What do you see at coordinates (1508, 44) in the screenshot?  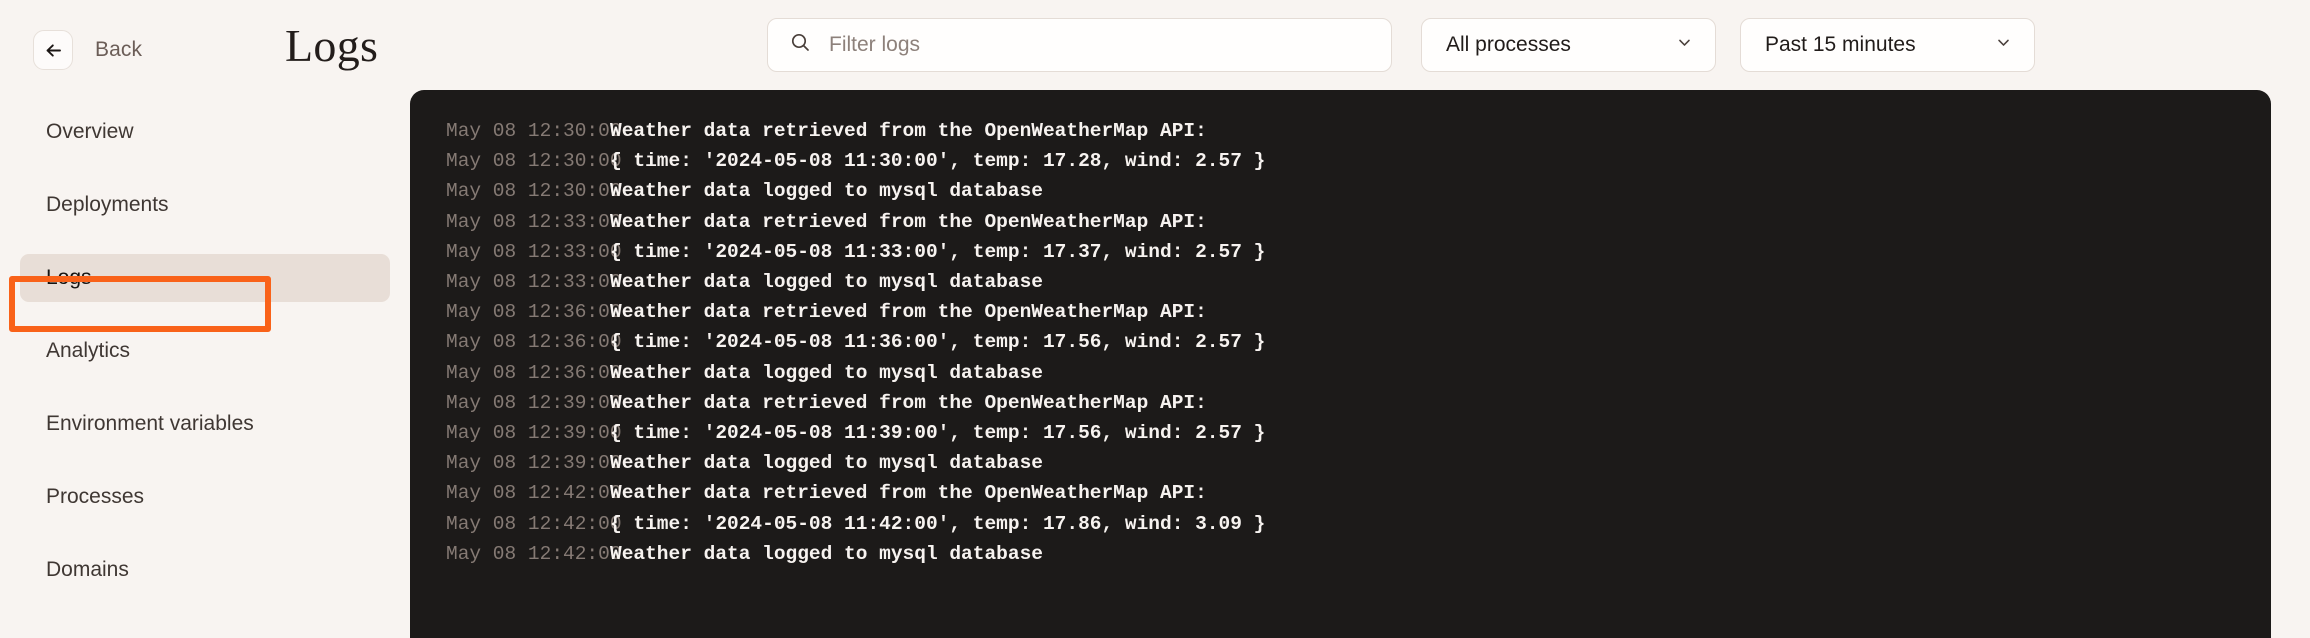 I see `process-filter-value: All processes` at bounding box center [1508, 44].